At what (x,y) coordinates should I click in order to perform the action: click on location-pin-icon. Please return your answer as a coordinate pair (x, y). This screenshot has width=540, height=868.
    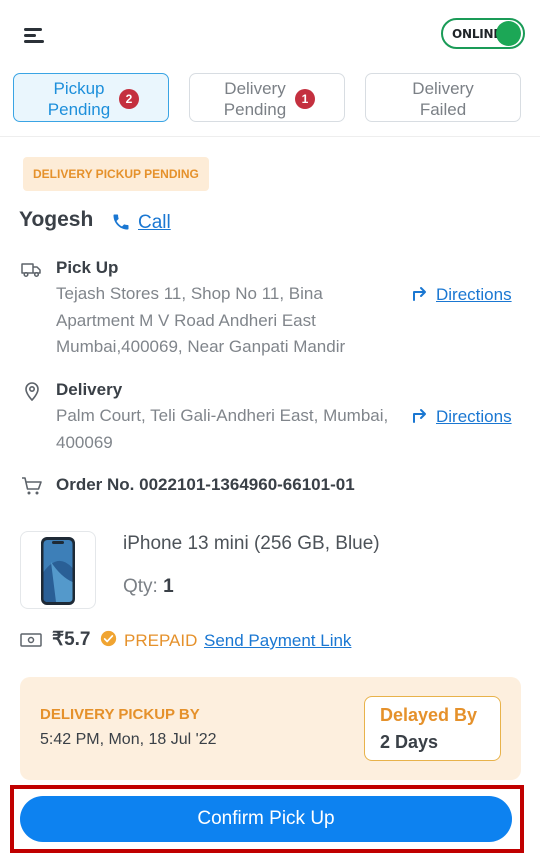
    Looking at the image, I should click on (32, 392).